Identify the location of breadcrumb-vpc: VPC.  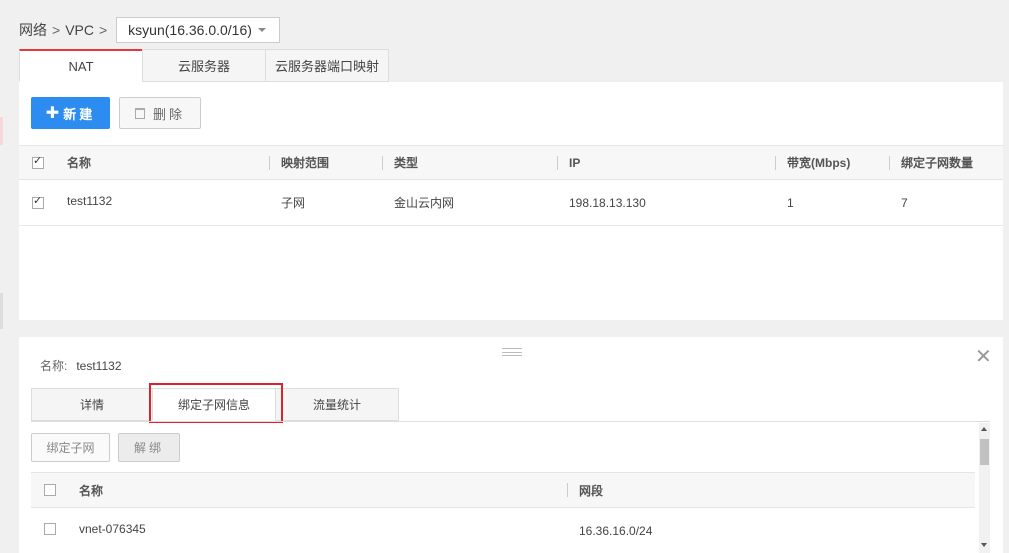
(79, 30).